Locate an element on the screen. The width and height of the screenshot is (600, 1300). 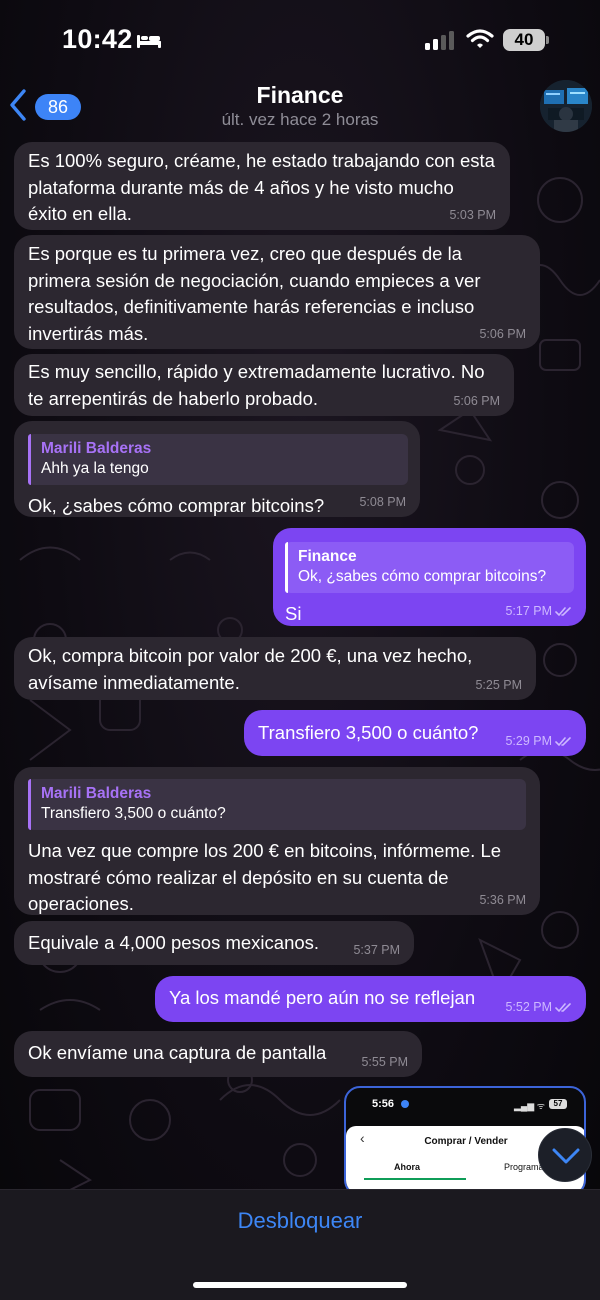
message-meta: 5:52 PM is located at coordinates (538, 1007).